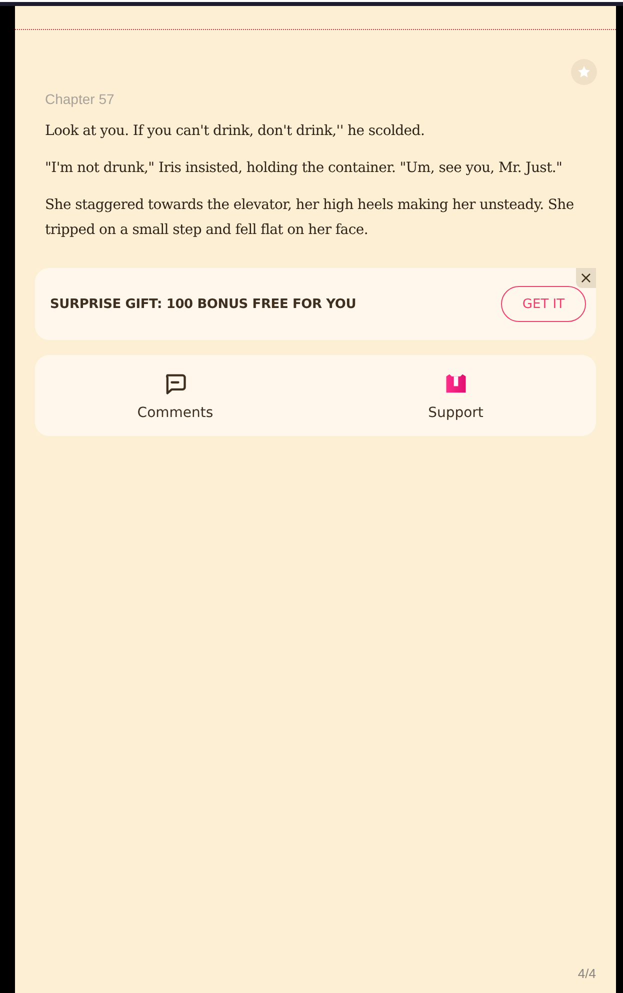 The image size is (623, 993). What do you see at coordinates (456, 395) in the screenshot?
I see `support-button: Support` at bounding box center [456, 395].